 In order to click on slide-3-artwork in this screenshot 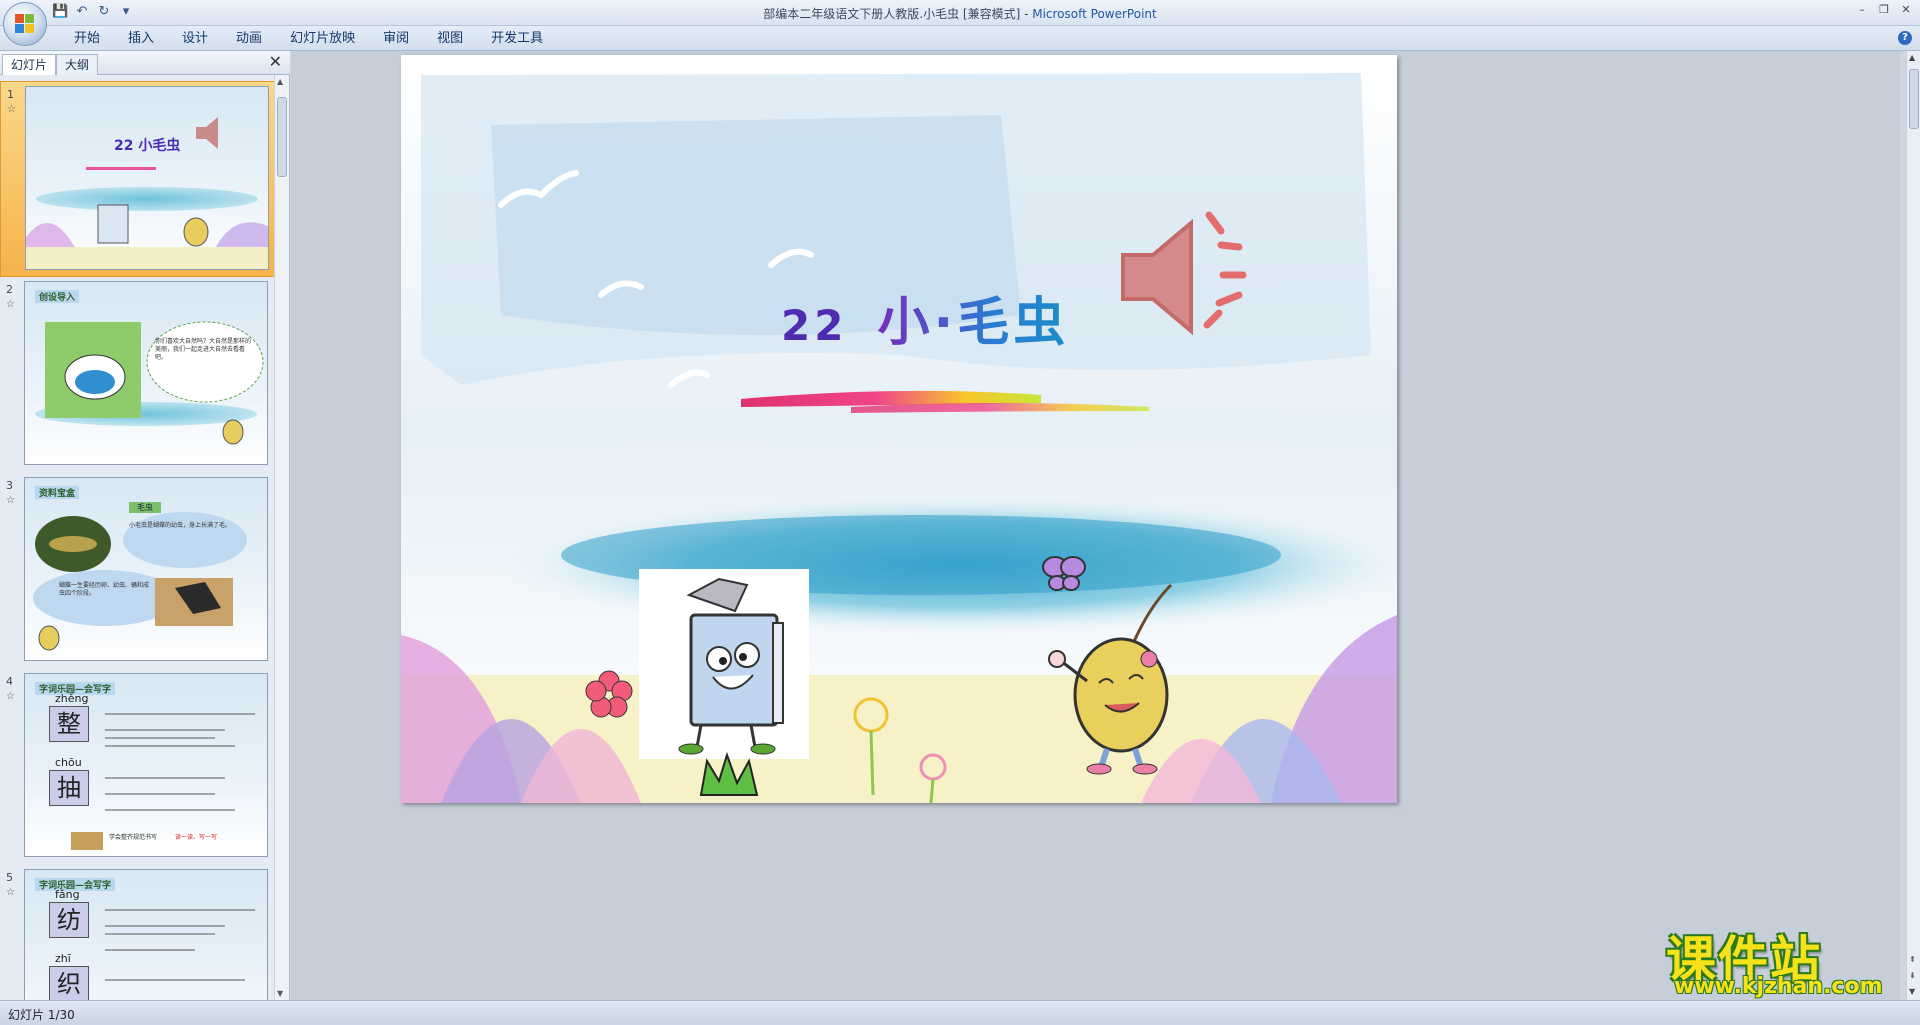, I will do `click(140, 581)`.